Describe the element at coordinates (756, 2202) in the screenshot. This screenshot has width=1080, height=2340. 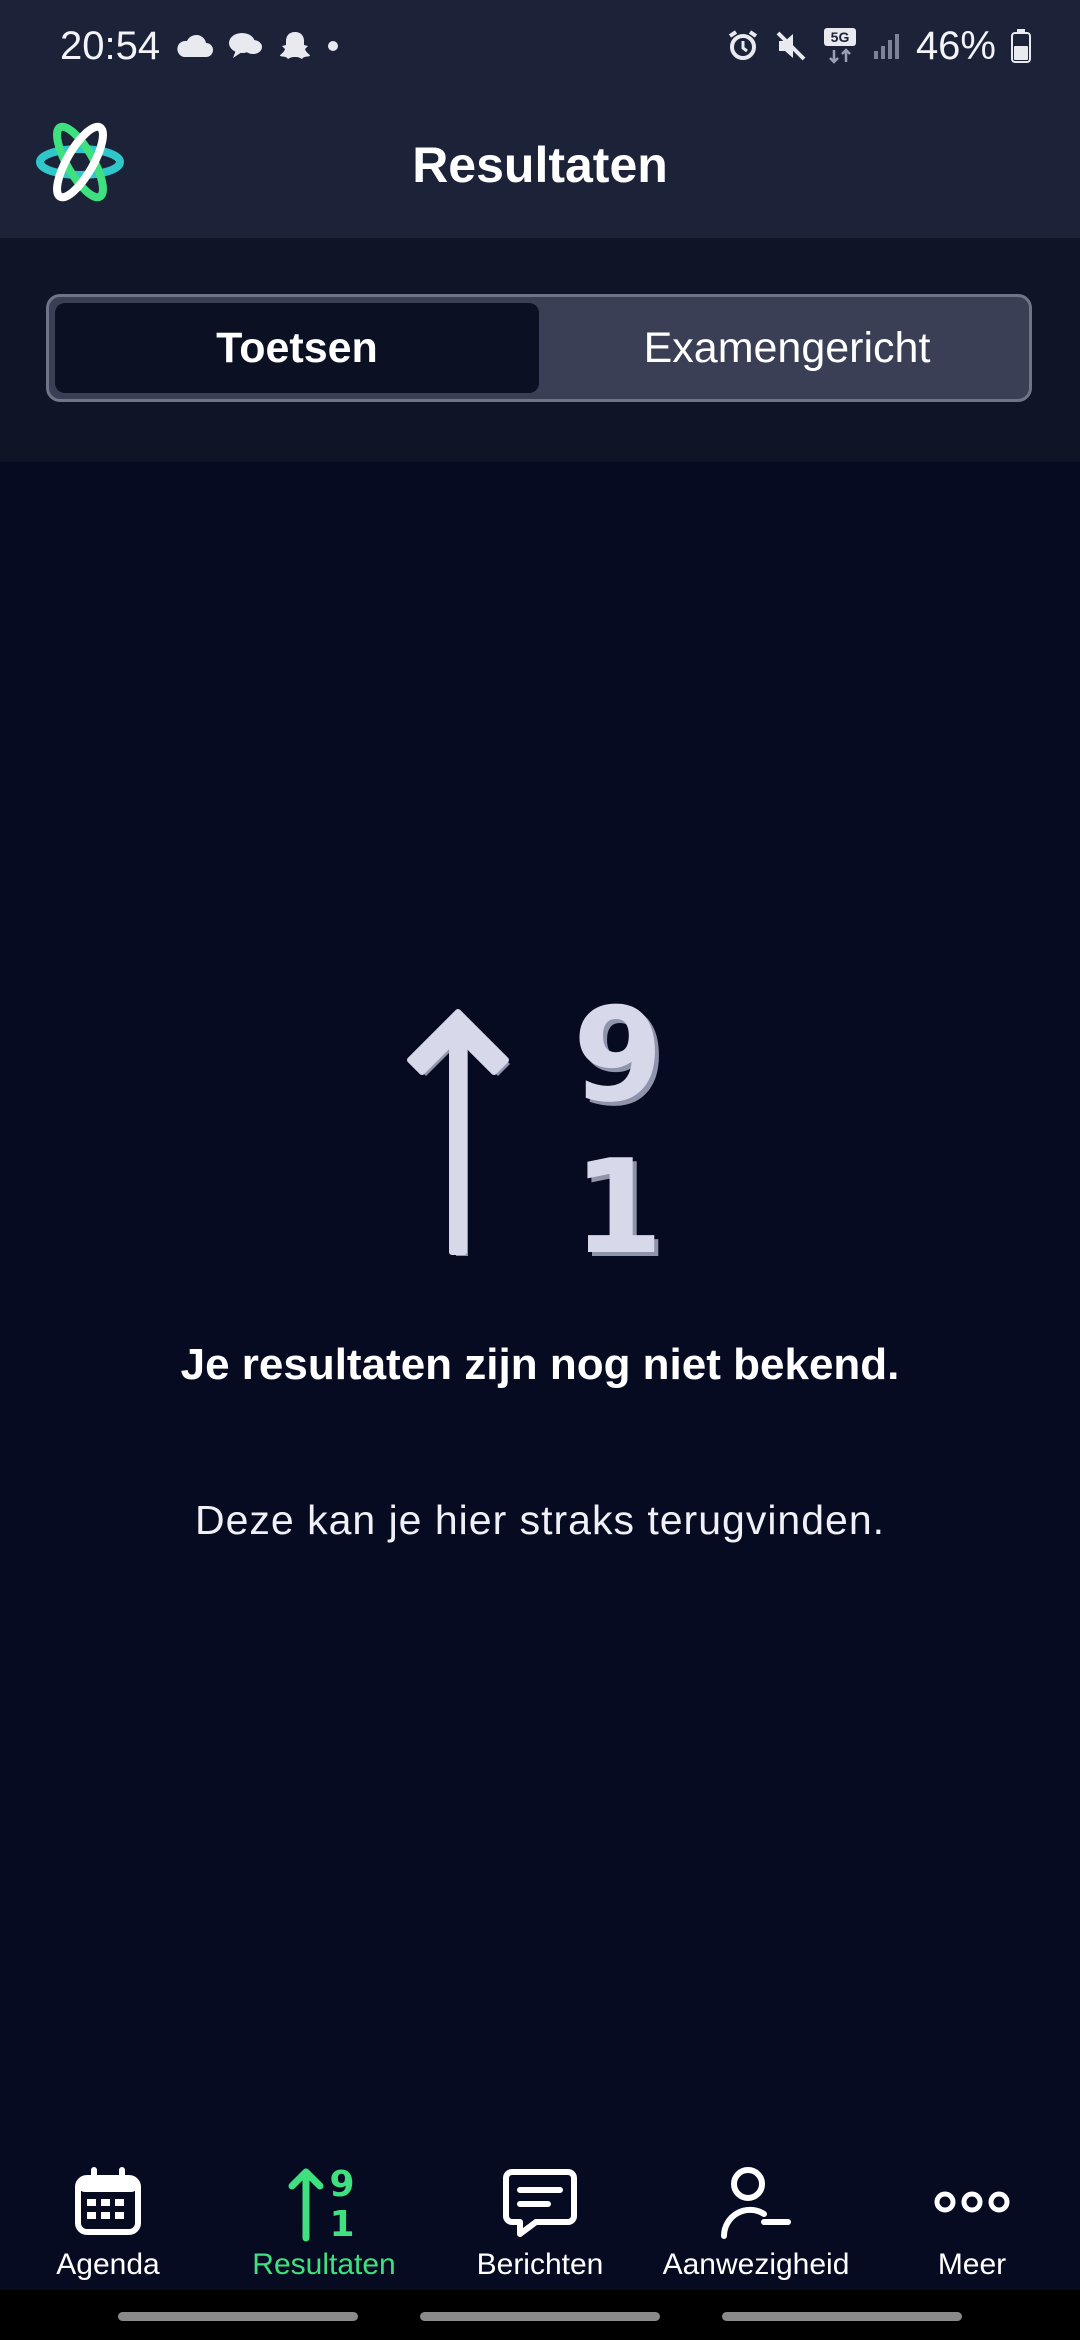
I see `person-icon` at that location.